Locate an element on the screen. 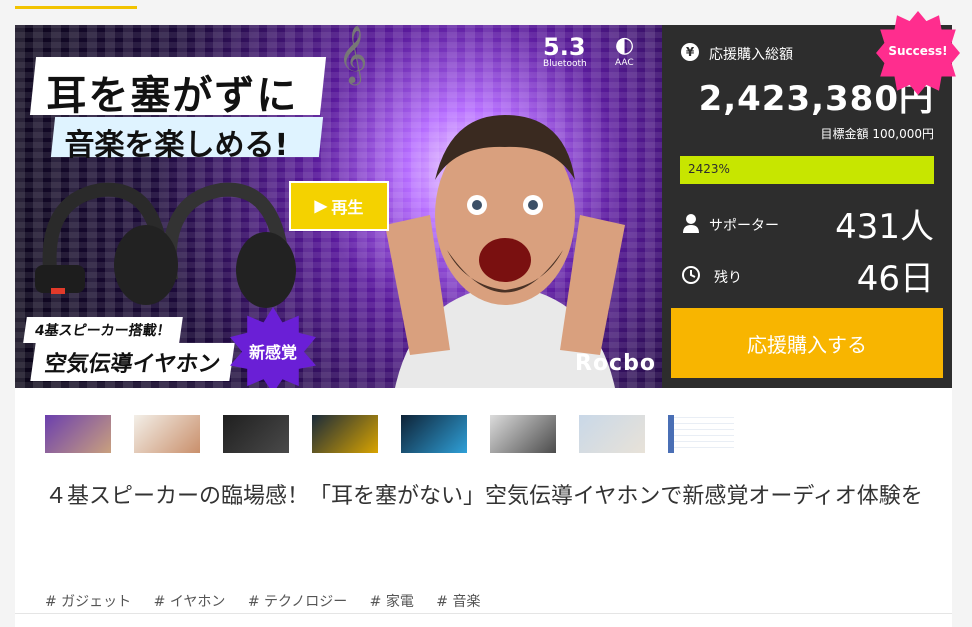  total-label: 応援購入総額 is located at coordinates (751, 55).